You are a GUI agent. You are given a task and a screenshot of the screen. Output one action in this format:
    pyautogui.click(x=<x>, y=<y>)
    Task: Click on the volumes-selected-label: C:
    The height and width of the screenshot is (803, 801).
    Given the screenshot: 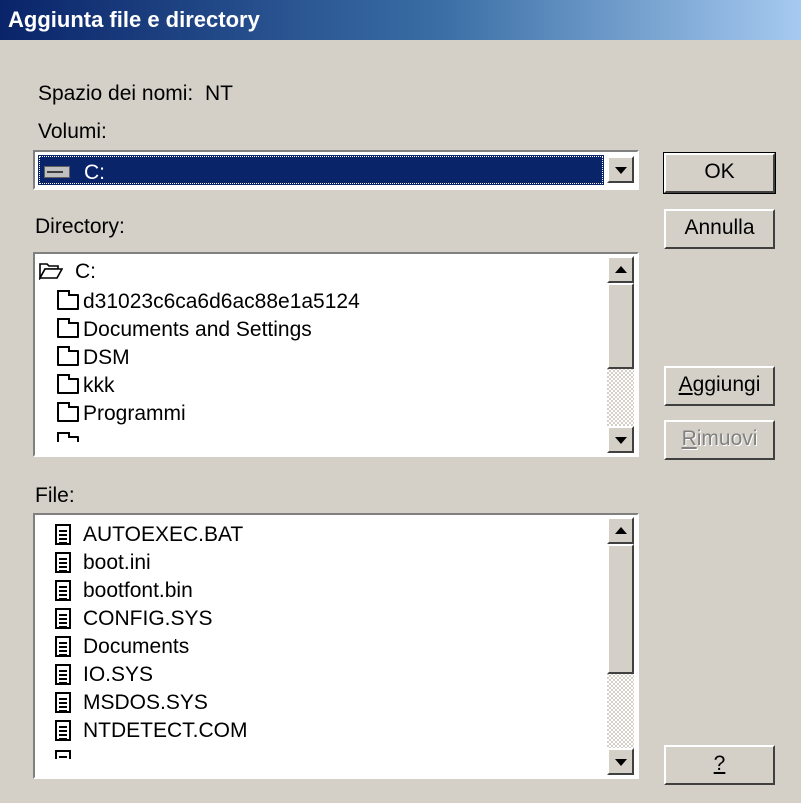 What is the action you would take?
    pyautogui.click(x=94, y=172)
    